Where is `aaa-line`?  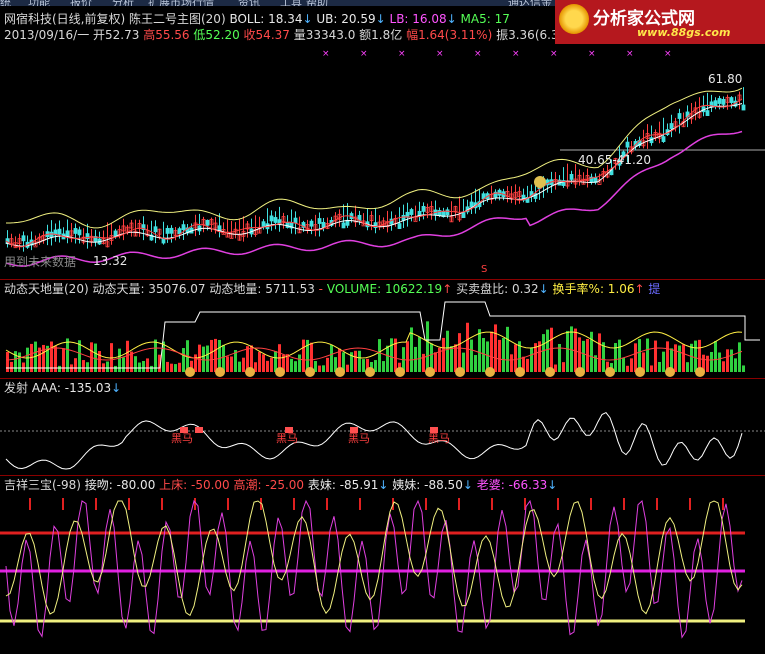
aaa-line is located at coordinates (374, 440).